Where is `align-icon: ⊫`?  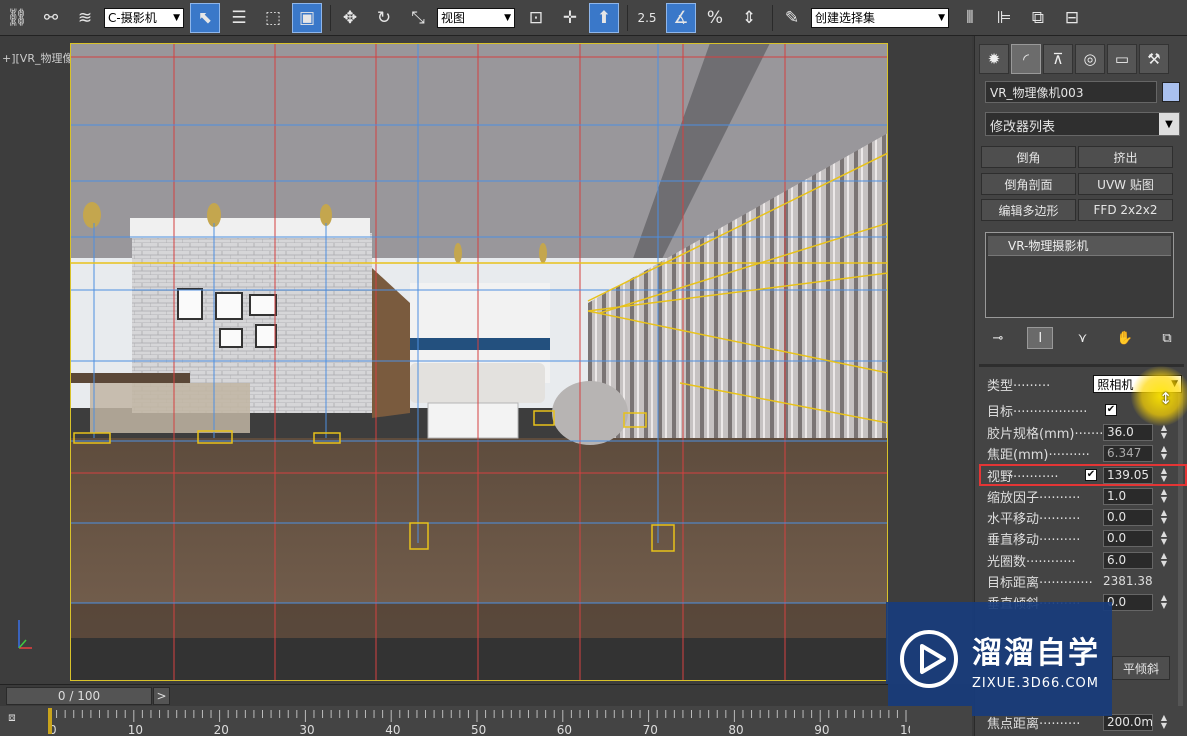 align-icon: ⊫ is located at coordinates (1004, 18).